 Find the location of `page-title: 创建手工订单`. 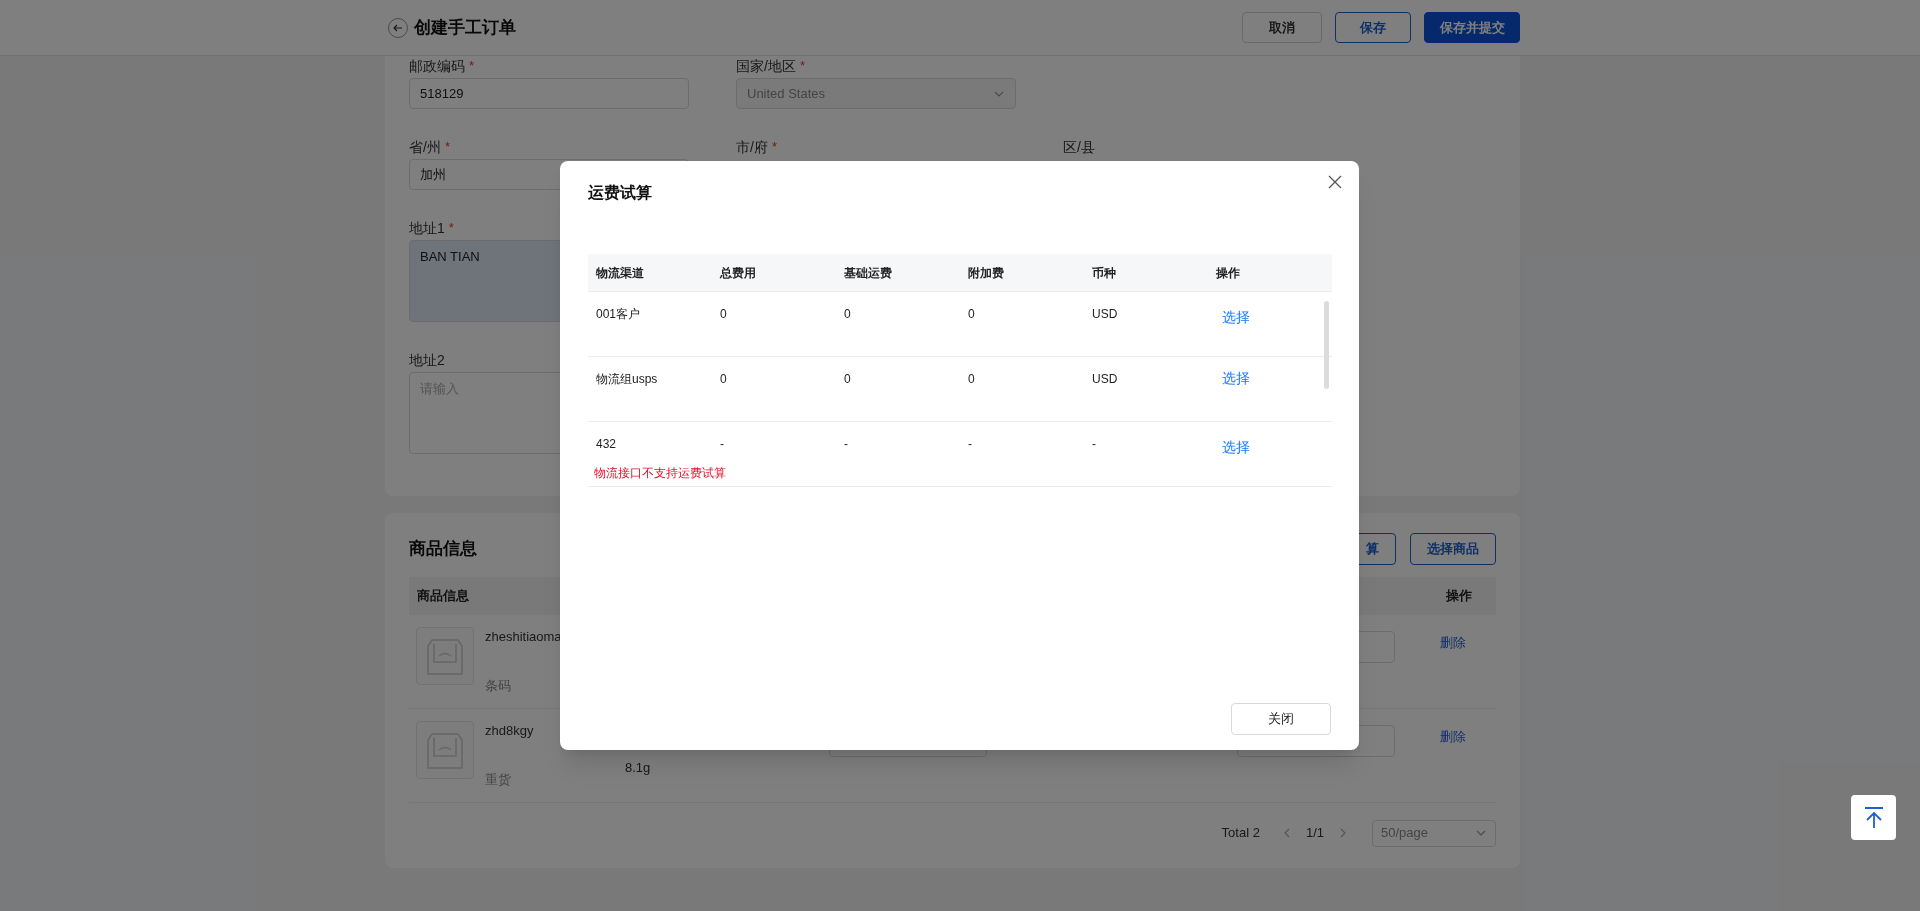

page-title: 创建手工订单 is located at coordinates (465, 27).